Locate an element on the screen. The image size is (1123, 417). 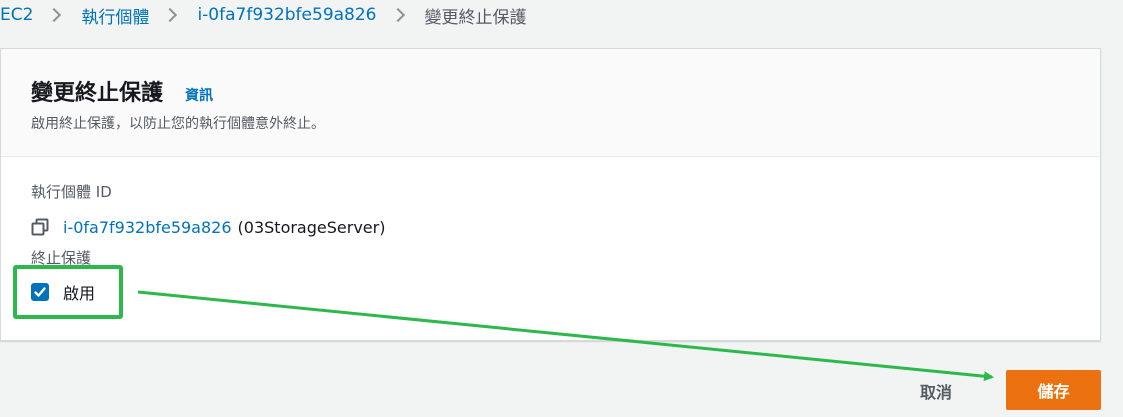
enable-checkbox is located at coordinates (40, 292).